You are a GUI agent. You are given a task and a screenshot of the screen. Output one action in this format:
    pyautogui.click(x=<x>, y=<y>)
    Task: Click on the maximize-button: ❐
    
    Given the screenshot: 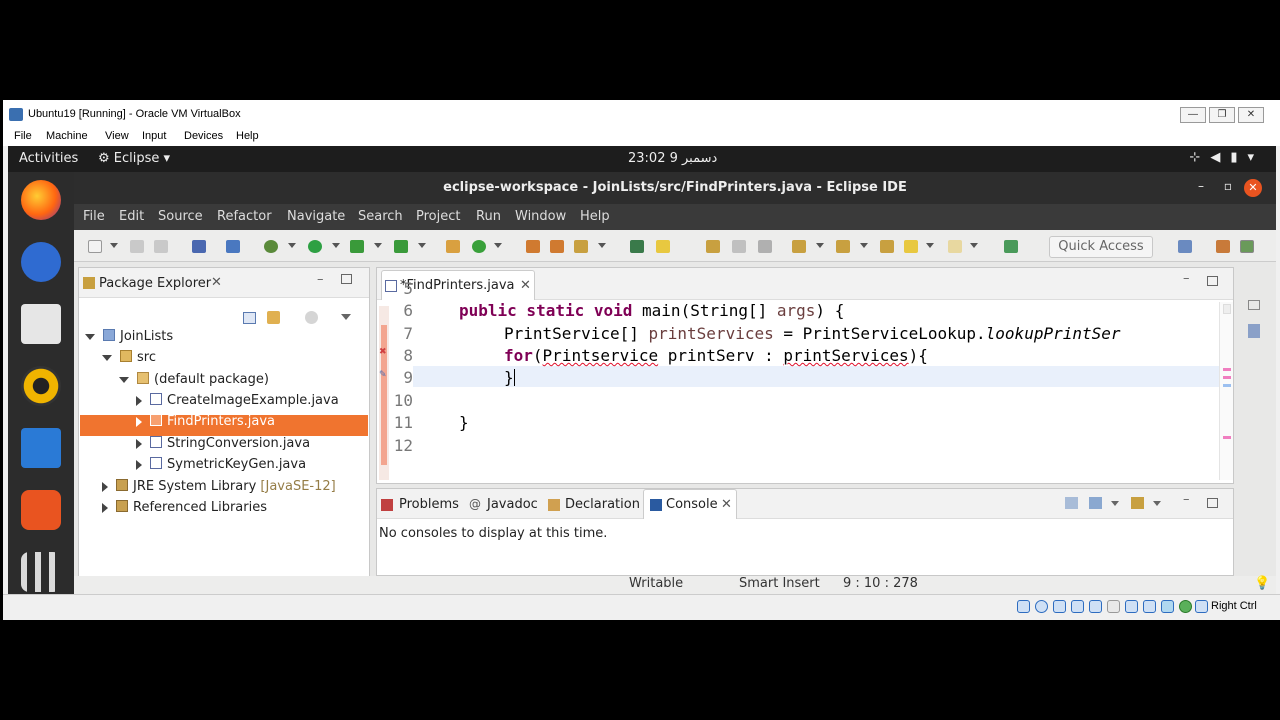 What is the action you would take?
    pyautogui.click(x=1222, y=115)
    